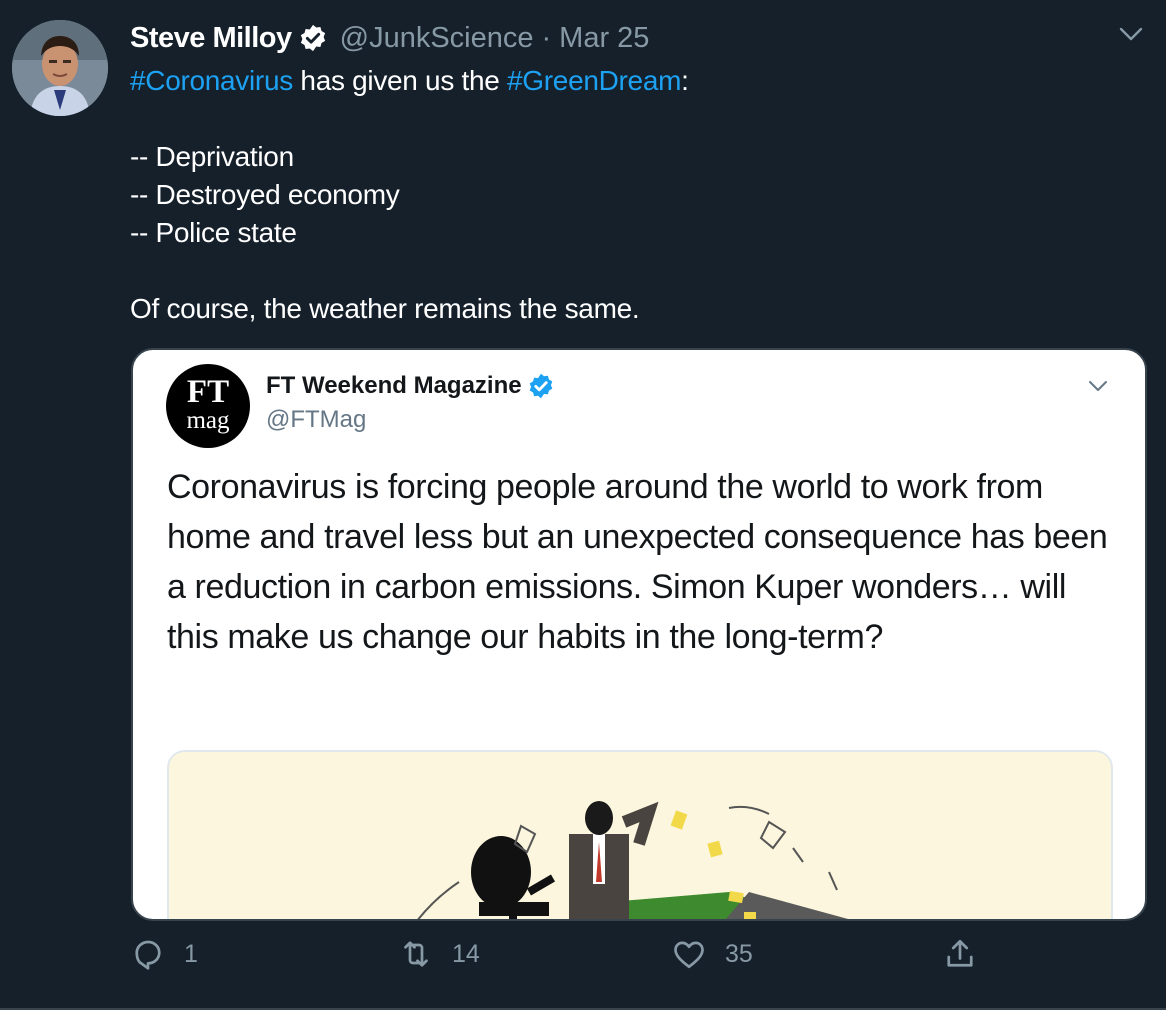  I want to click on quoted-author-display-name: FT Weekend Magazine, so click(394, 386).